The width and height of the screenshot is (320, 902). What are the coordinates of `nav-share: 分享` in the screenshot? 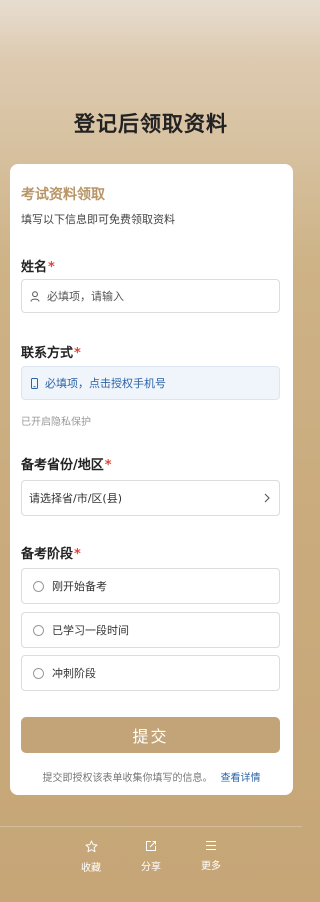 It's located at (151, 864).